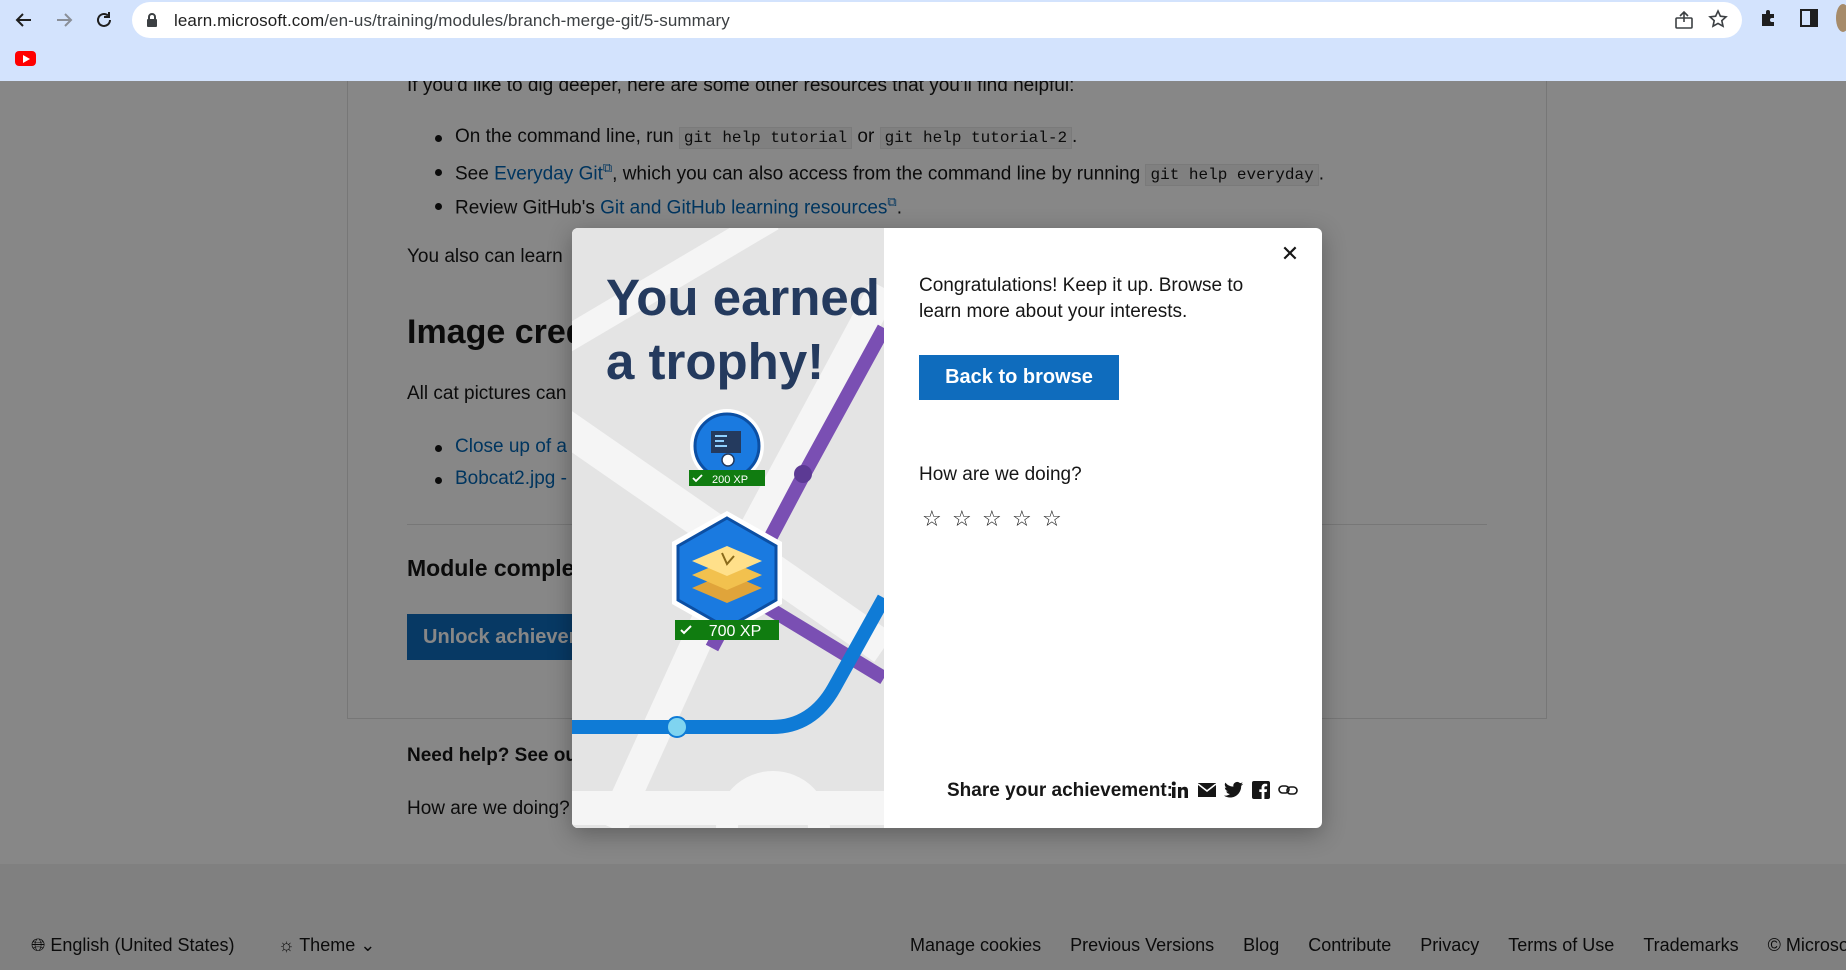 This screenshot has width=1846, height=970. I want to click on feedback-heading: How are we doing?, so click(1000, 474).